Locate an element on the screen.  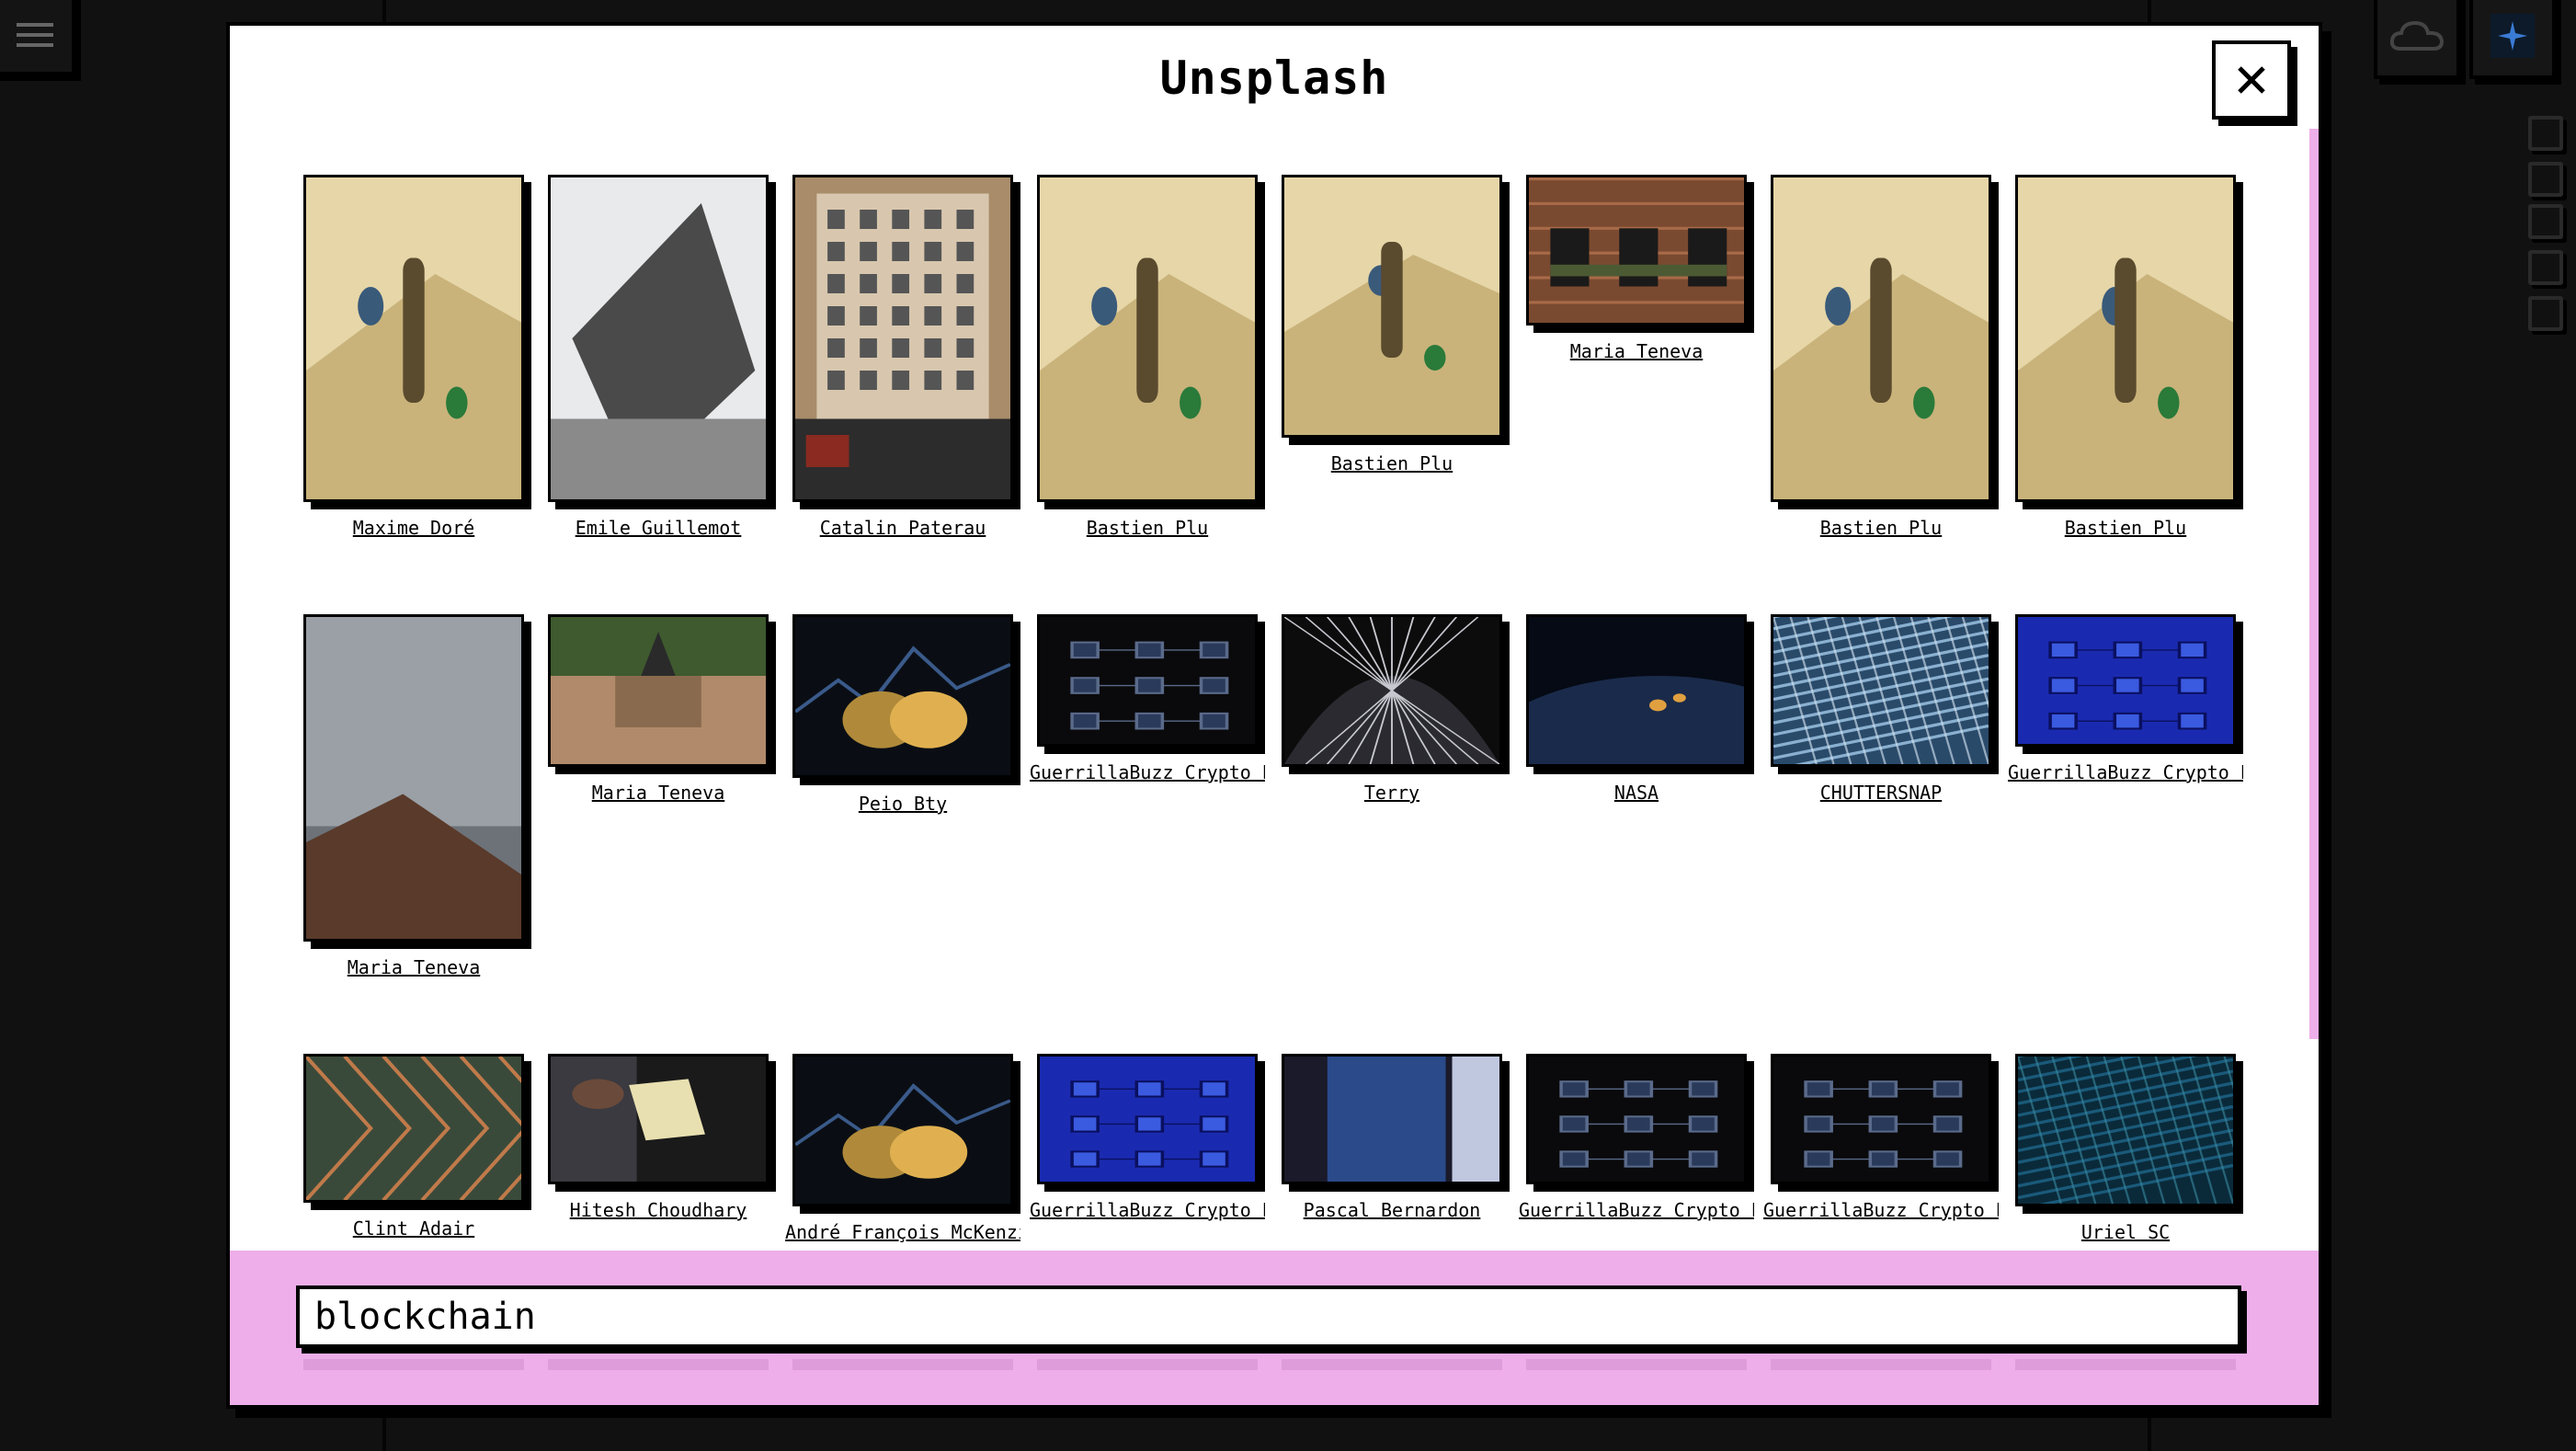
wall-photo is located at coordinates (1636, 250).